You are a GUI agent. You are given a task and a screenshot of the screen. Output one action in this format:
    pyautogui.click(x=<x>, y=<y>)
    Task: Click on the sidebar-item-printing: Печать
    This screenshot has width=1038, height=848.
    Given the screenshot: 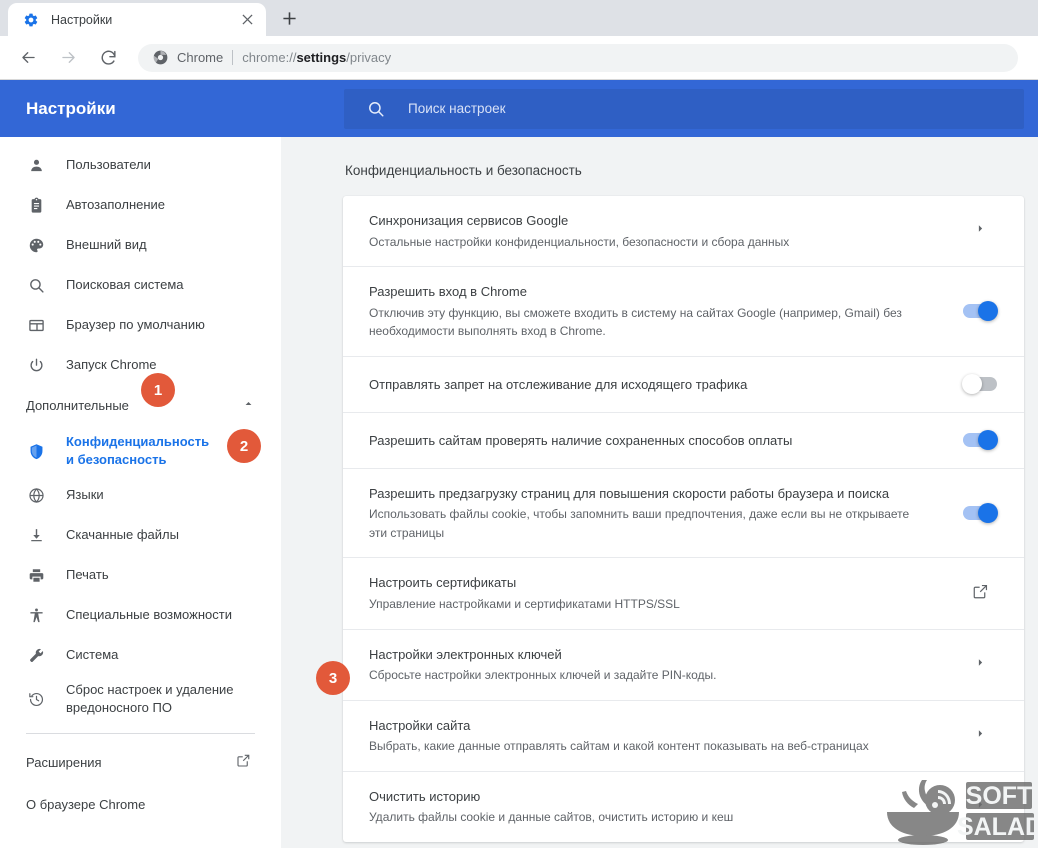 What is the action you would take?
    pyautogui.click(x=140, y=575)
    